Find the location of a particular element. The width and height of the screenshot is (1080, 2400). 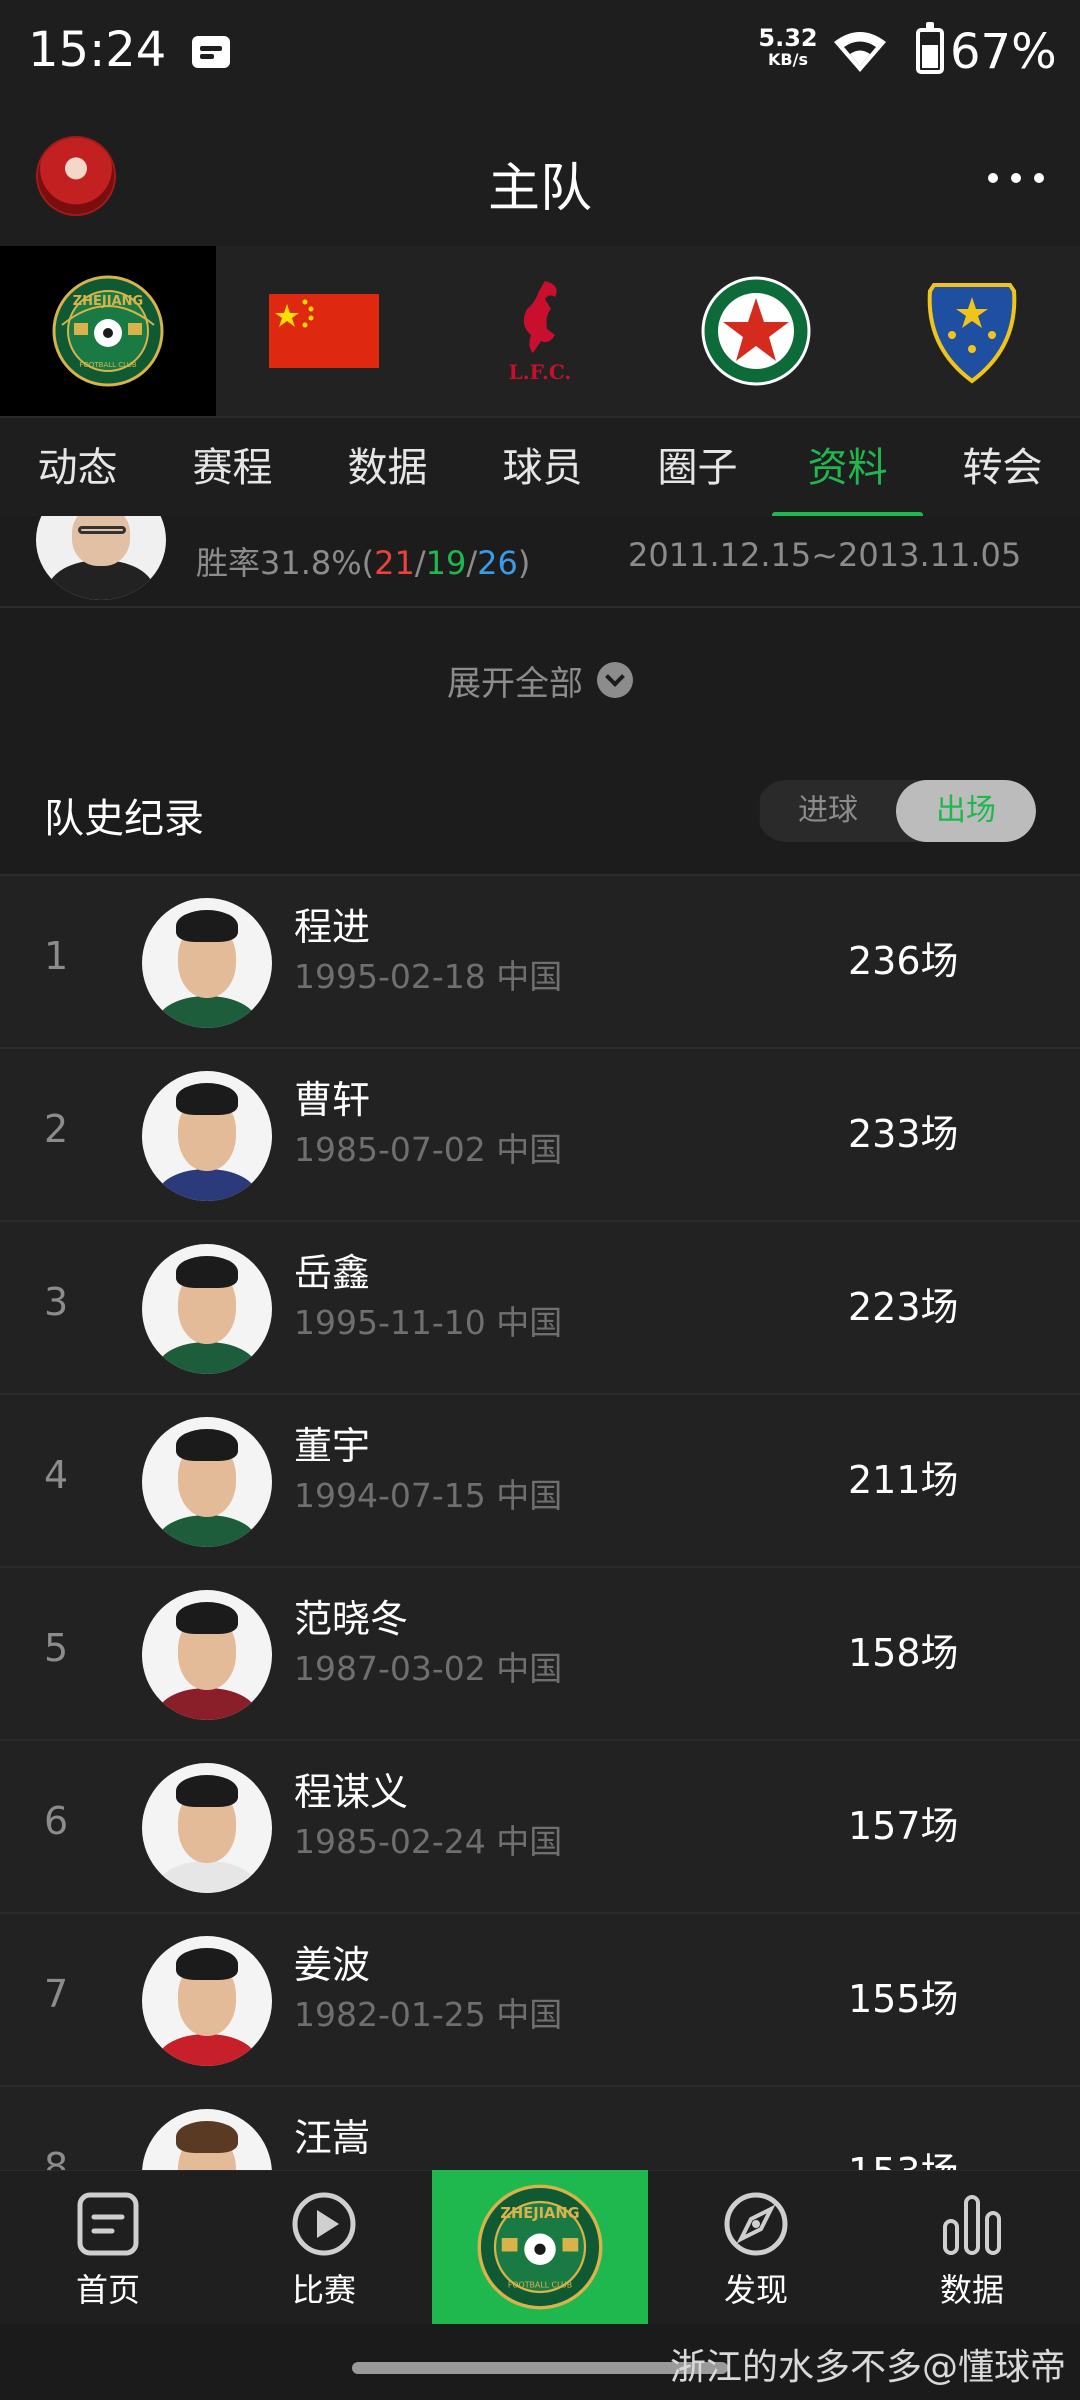

player-appearances: 153场 is located at coordinates (903, 2155).